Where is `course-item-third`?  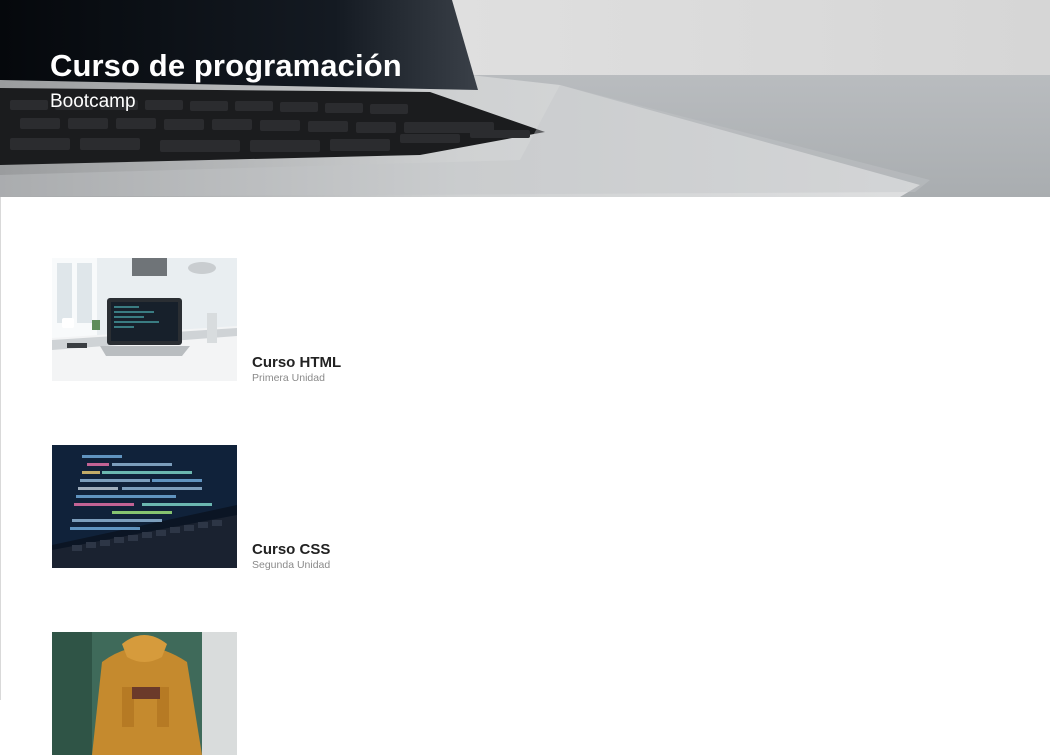 course-item-third is located at coordinates (352, 694).